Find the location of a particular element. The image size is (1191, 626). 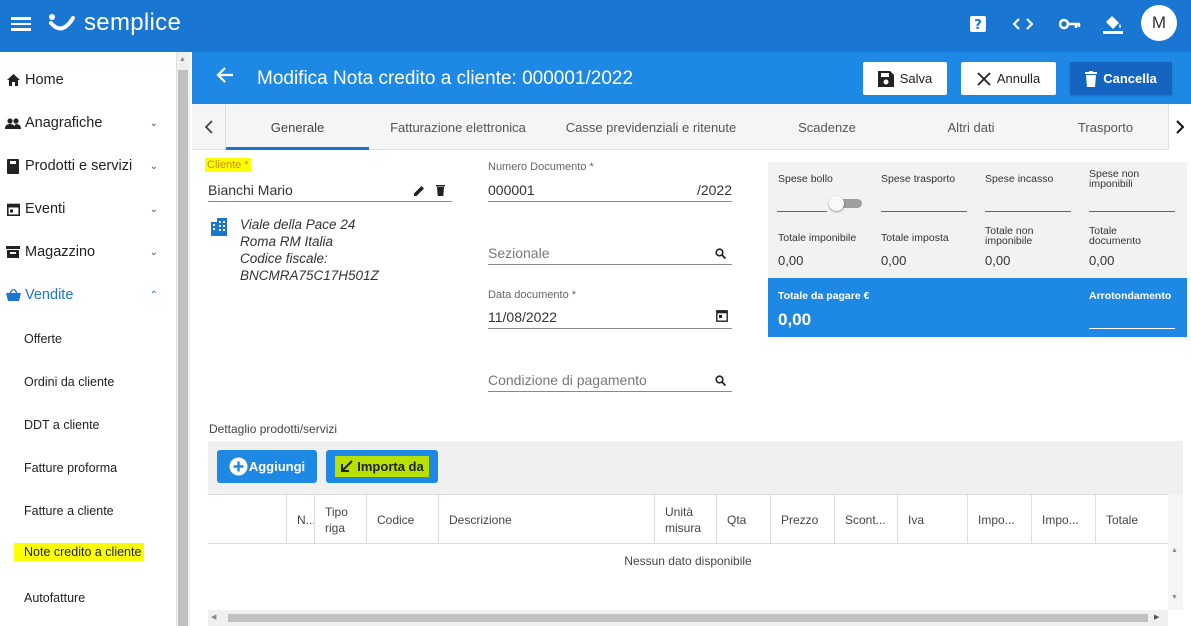

delete-button: Cancella is located at coordinates (1121, 78).